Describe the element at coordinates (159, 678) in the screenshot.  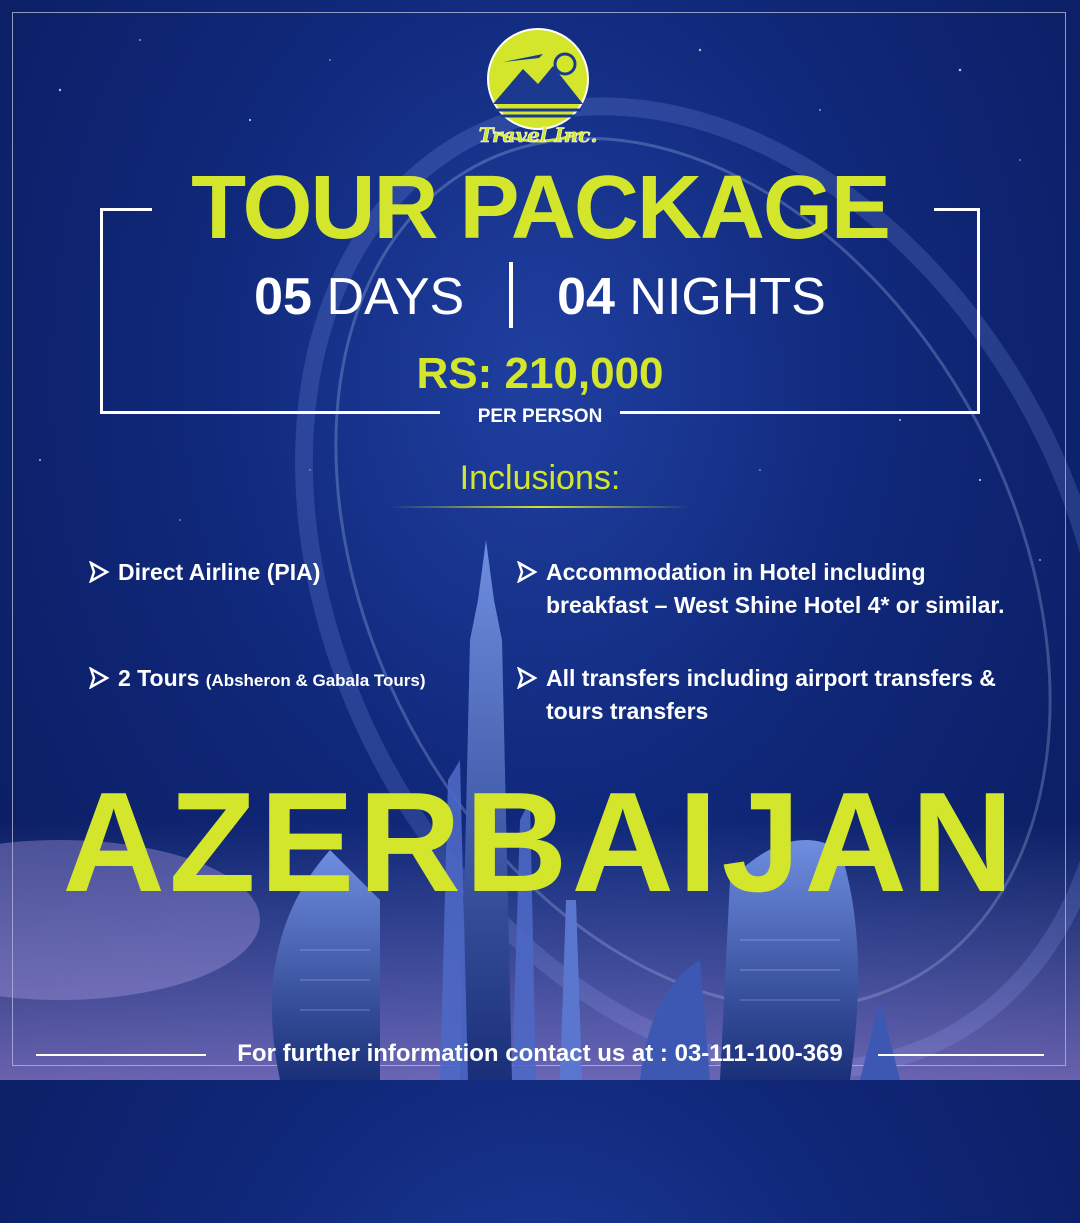
I see `inclusion-text: 2 Tours` at that location.